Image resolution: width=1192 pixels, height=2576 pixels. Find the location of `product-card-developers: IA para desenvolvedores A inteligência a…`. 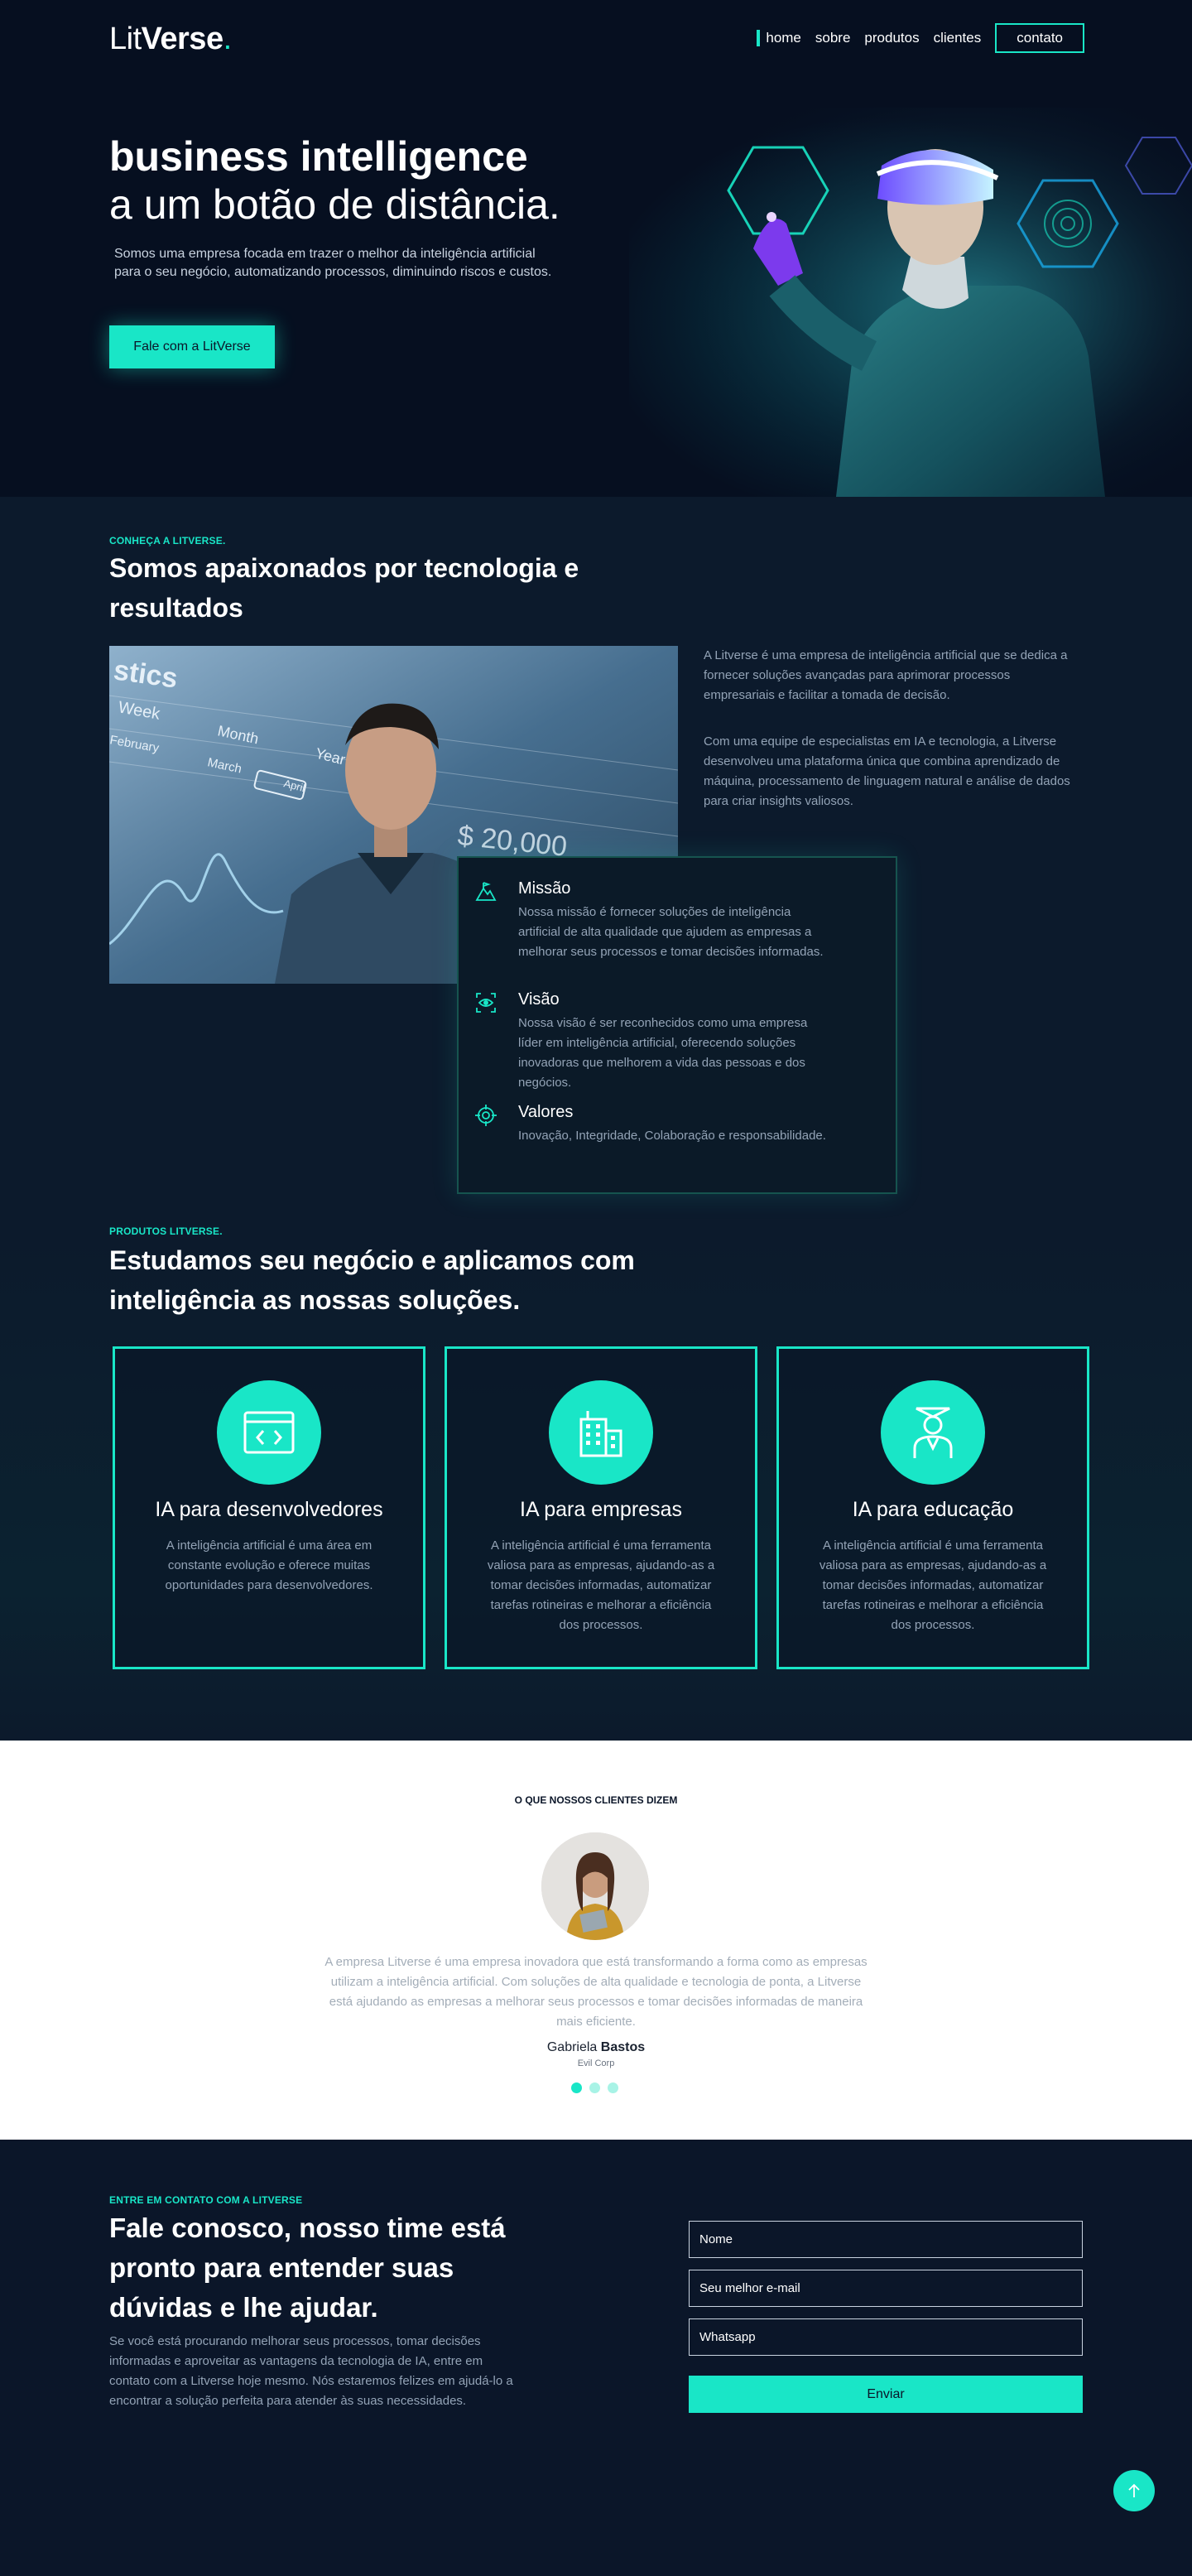

product-card-developers: IA para desenvolvedores A inteligência a… is located at coordinates (269, 1507).